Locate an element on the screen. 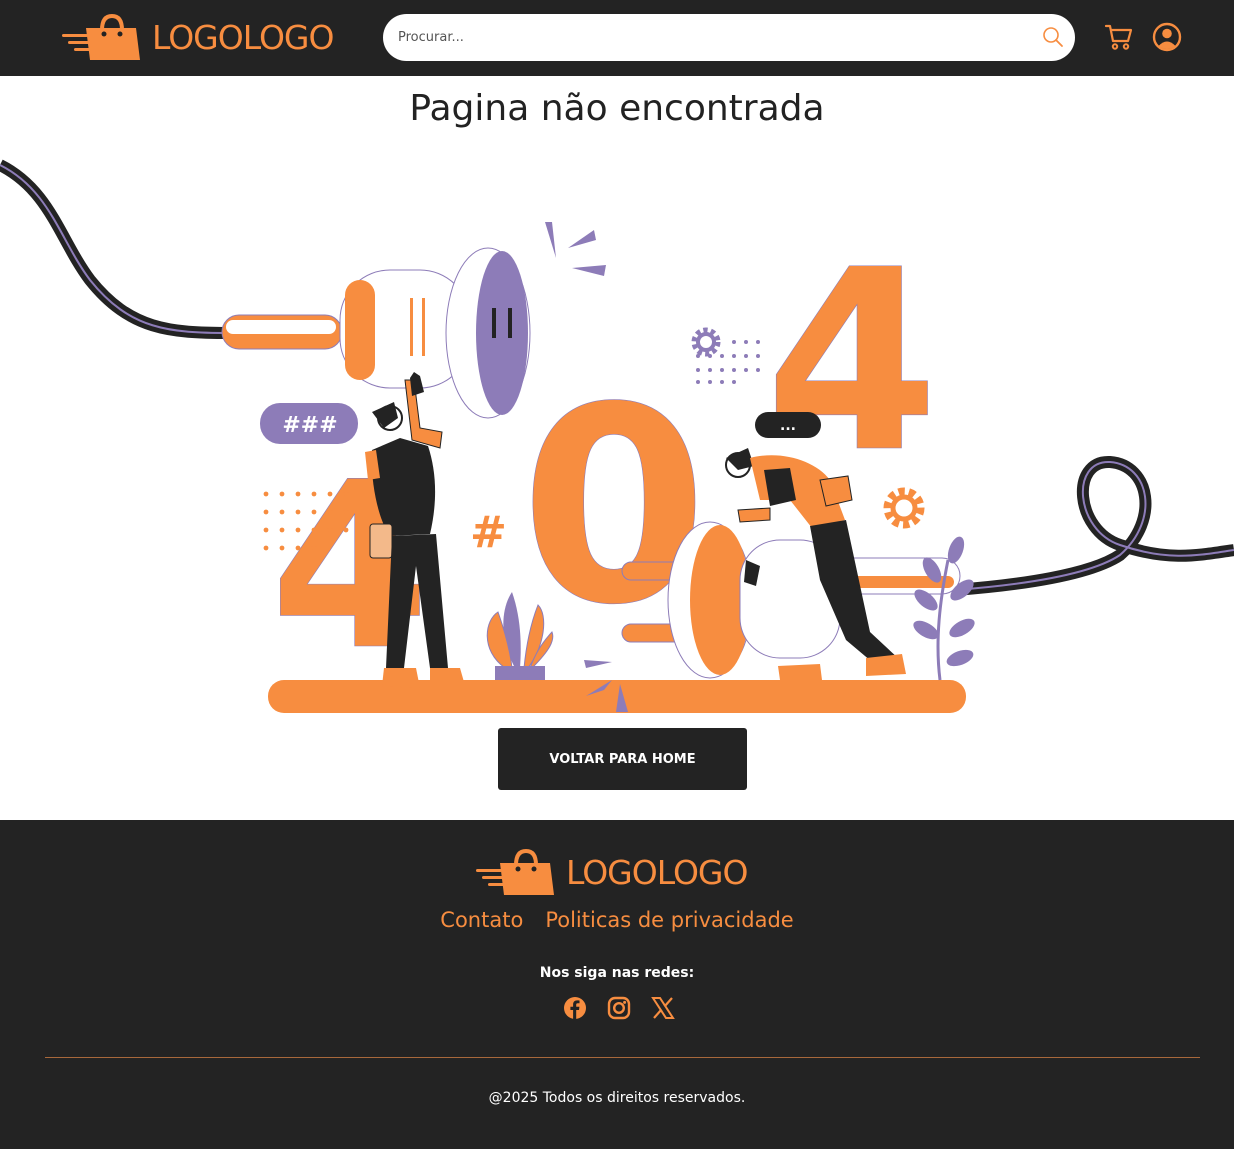  search-icon is located at coordinates (1053, 37).